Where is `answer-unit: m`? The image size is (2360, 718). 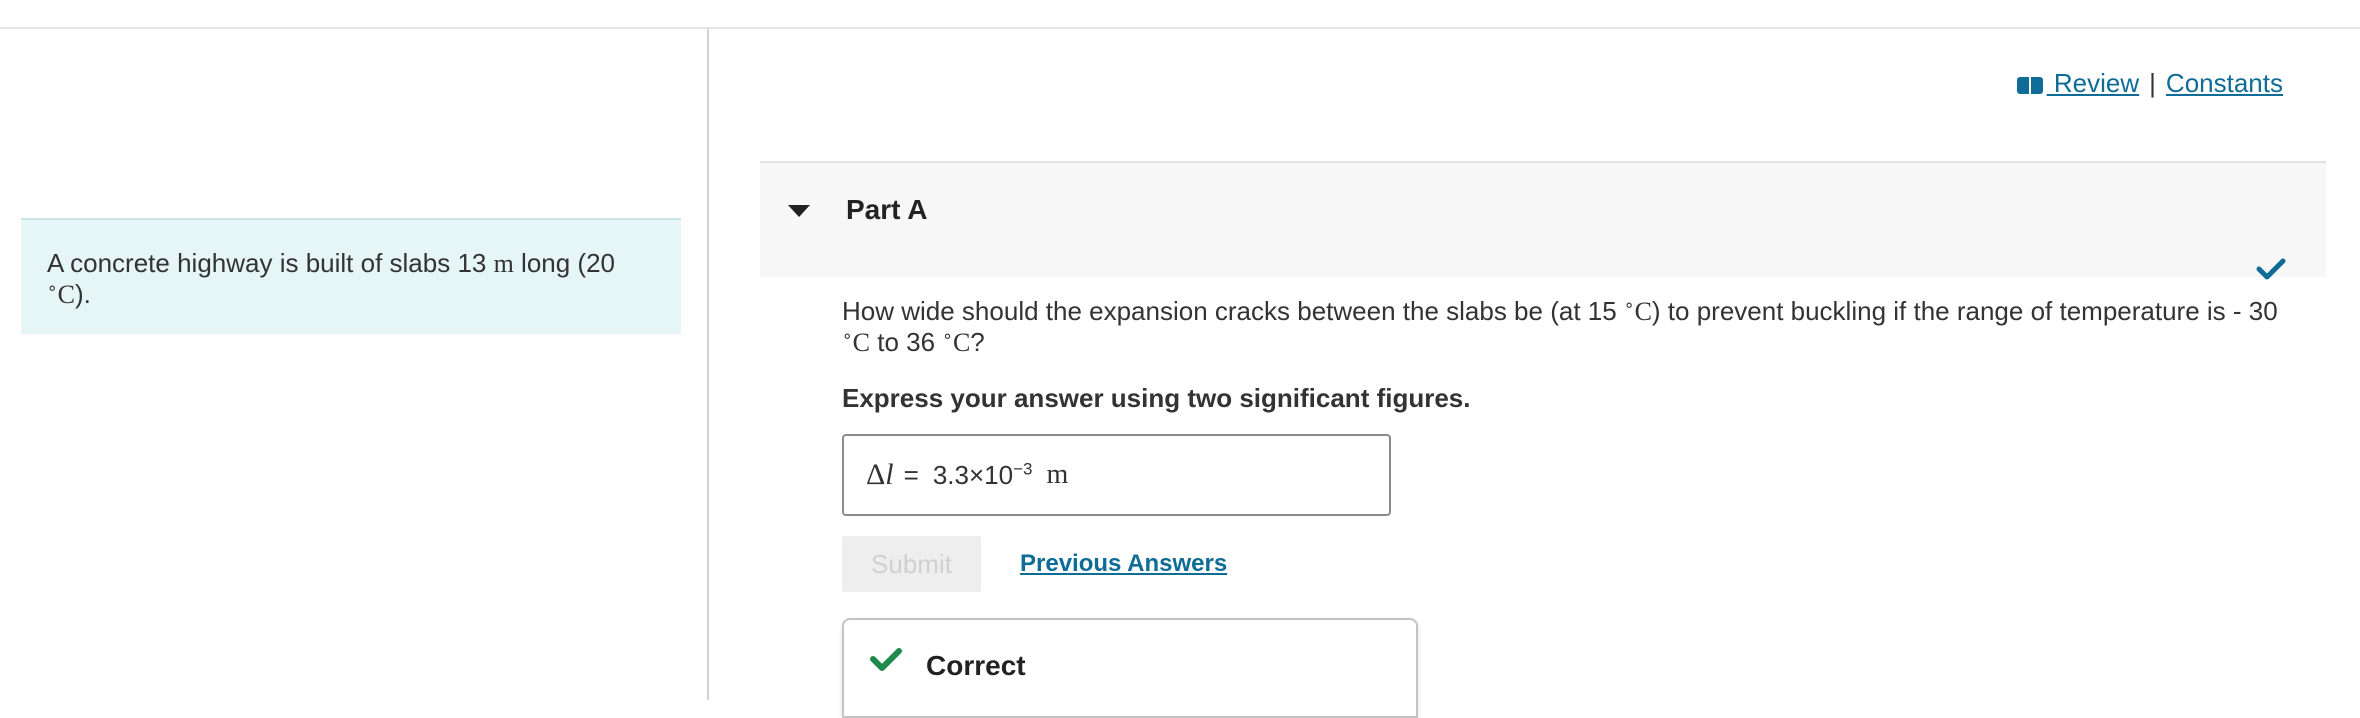 answer-unit: m is located at coordinates (1057, 474).